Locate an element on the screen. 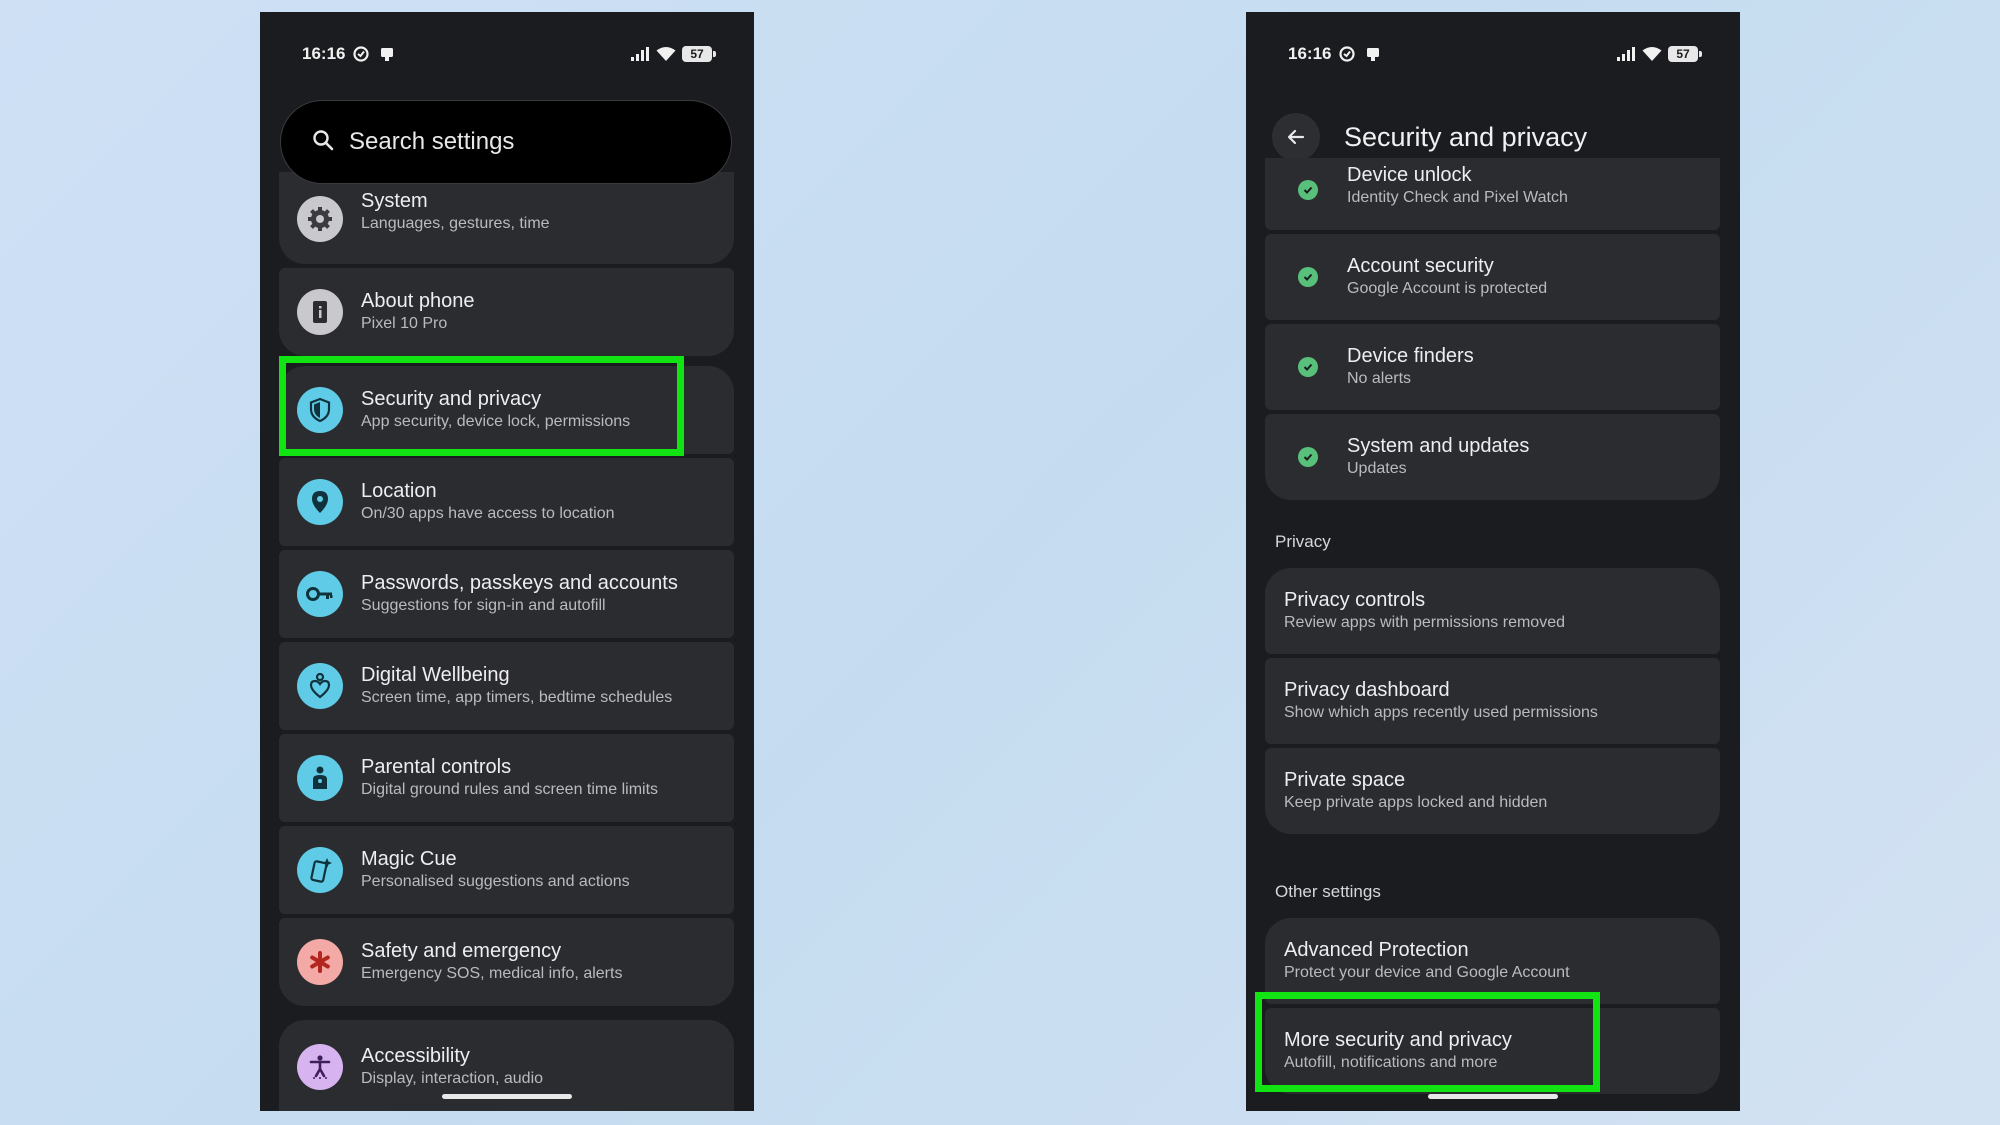 Image resolution: width=2000 pixels, height=1125 pixels. settings-item-subtitle: Suggestions for sign-in and autofill is located at coordinates (483, 605).